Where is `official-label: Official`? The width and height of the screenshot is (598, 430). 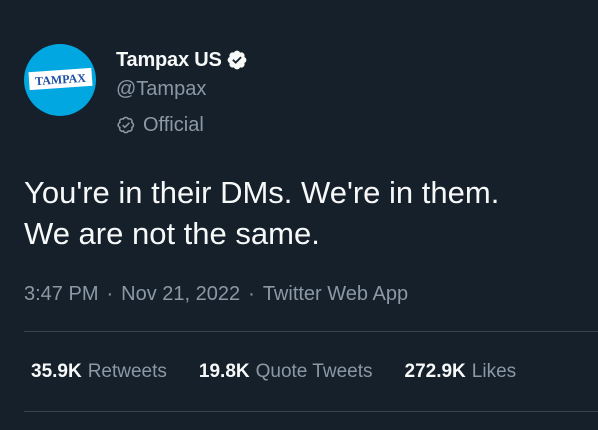 official-label: Official is located at coordinates (173, 124).